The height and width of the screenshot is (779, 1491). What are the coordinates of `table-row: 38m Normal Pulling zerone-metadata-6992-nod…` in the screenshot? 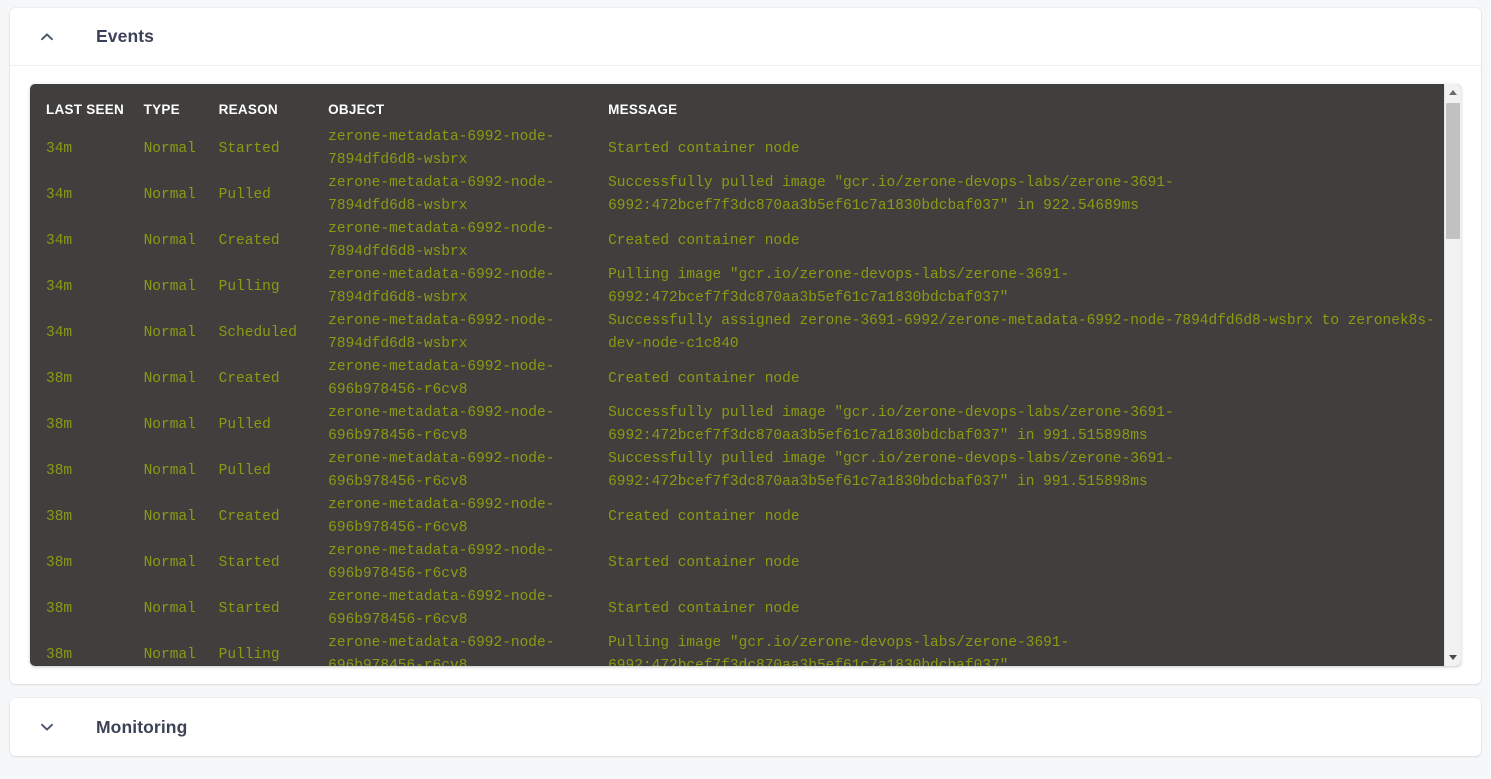 It's located at (740, 649).